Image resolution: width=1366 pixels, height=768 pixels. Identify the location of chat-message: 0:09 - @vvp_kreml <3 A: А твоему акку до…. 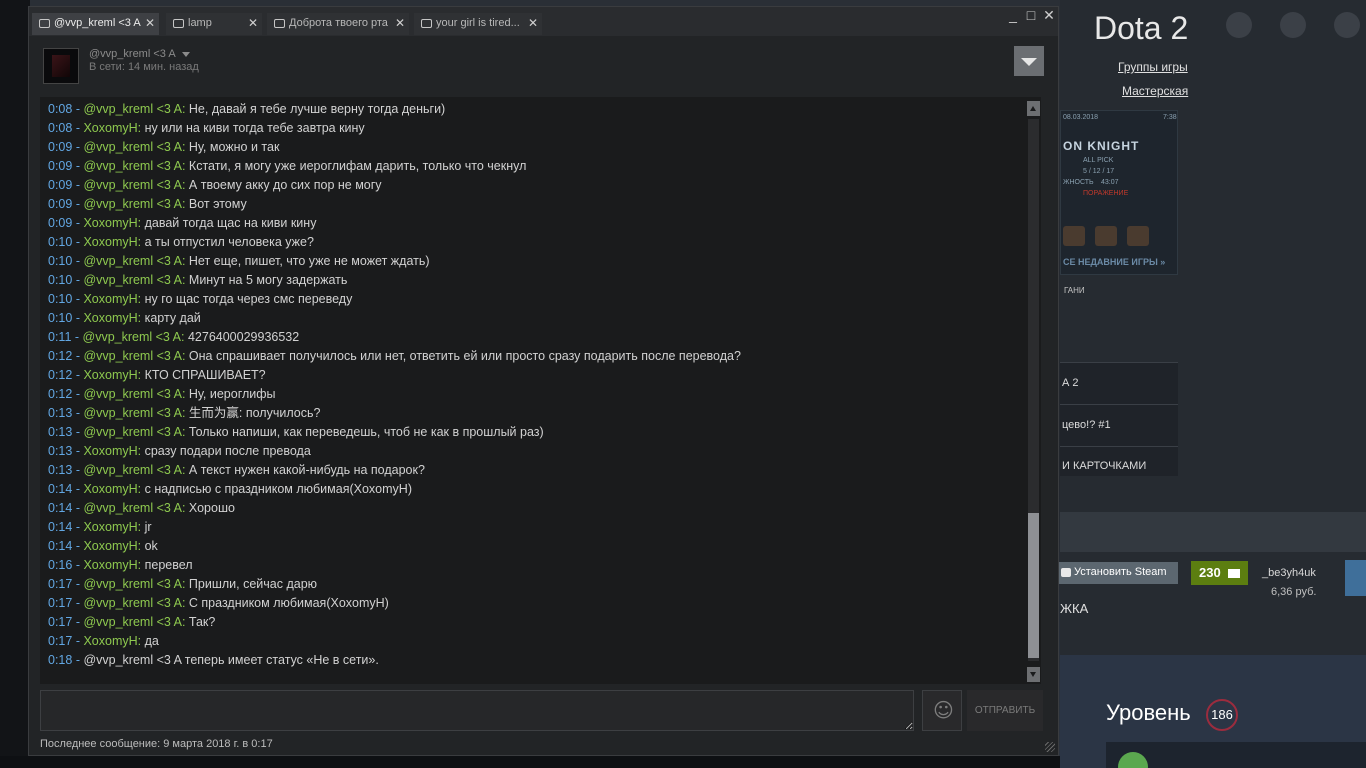
(215, 185).